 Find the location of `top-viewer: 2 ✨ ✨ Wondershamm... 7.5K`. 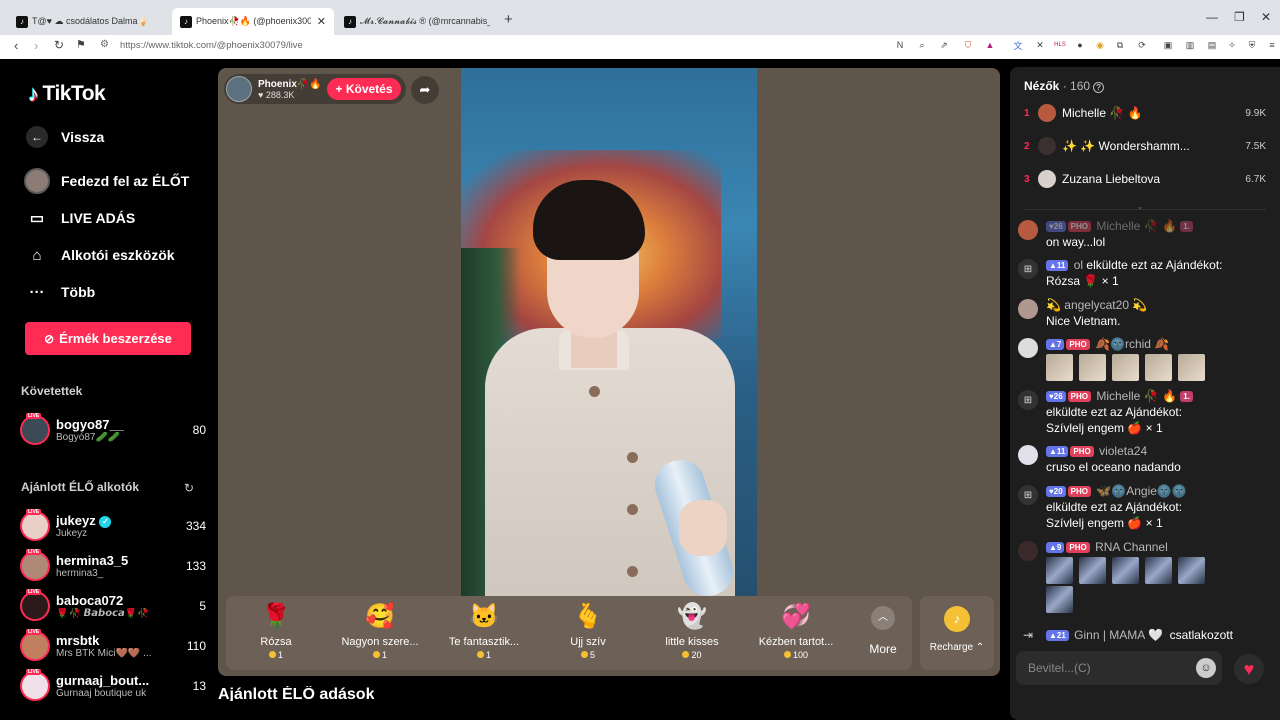

top-viewer: 2 ✨ ✨ Wondershamm... 7.5K is located at coordinates (1145, 146).